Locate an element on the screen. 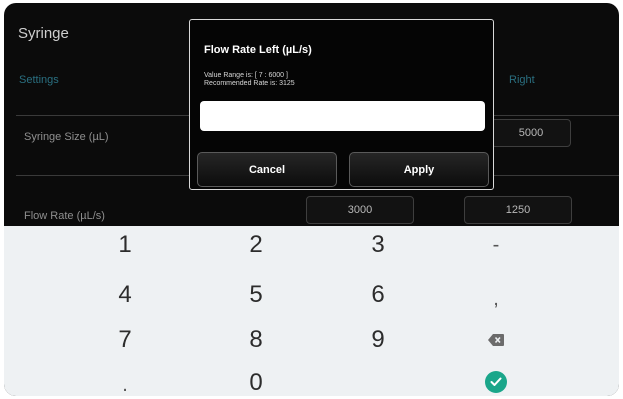 The height and width of the screenshot is (399, 623). syringe-size-right-field: 5000 is located at coordinates (531, 133).